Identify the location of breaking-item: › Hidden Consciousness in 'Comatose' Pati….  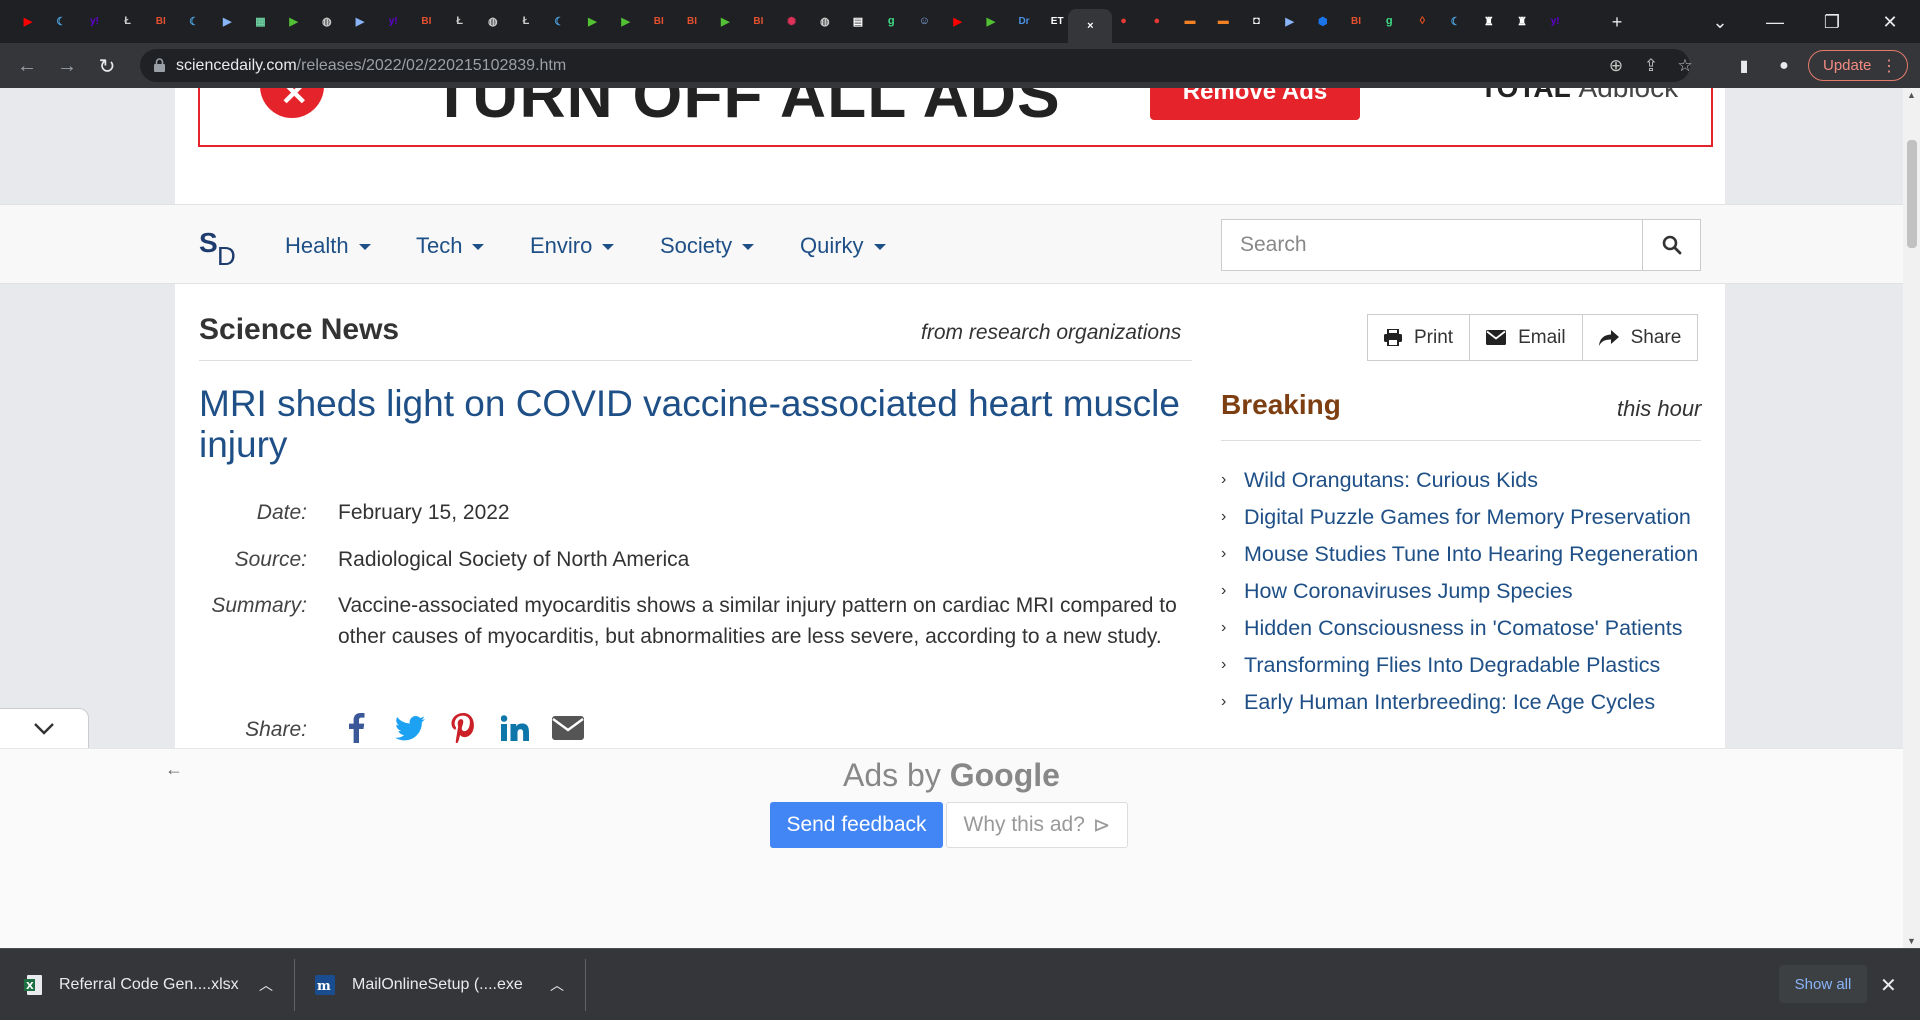
(1461, 628).